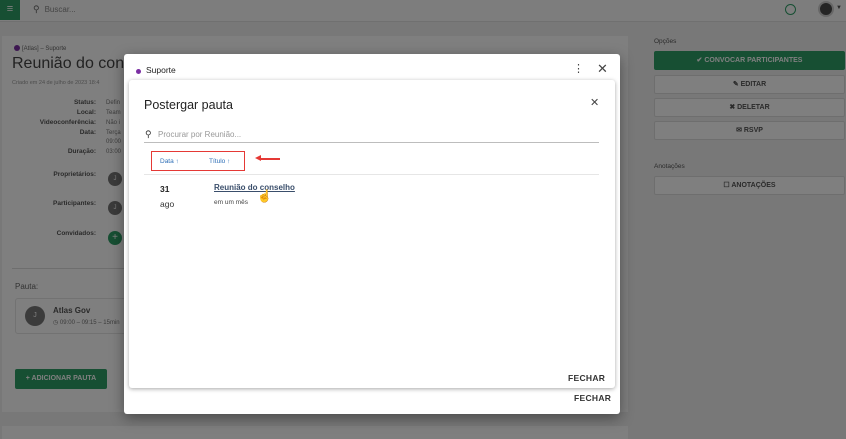  What do you see at coordinates (167, 204) in the screenshot?
I see `meeting-month: ago` at bounding box center [167, 204].